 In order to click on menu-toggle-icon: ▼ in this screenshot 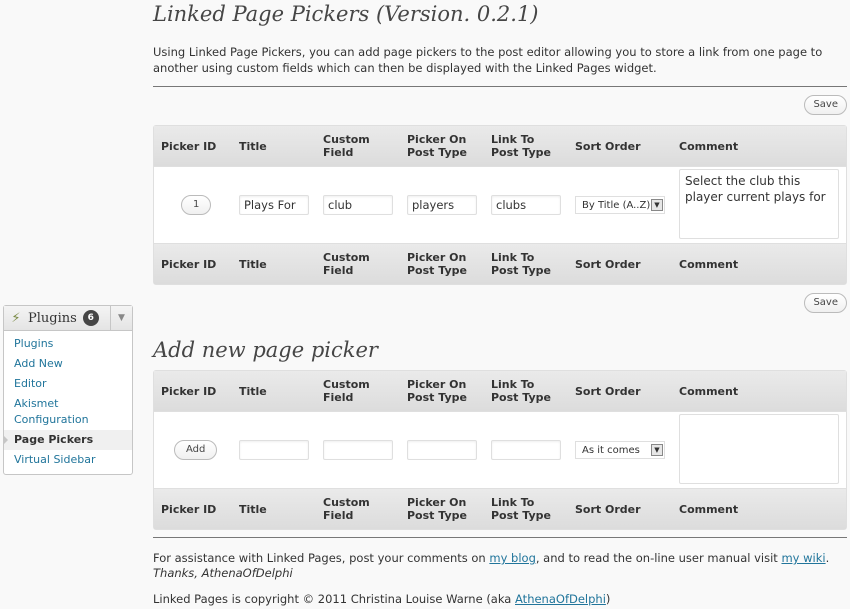, I will do `click(121, 318)`.